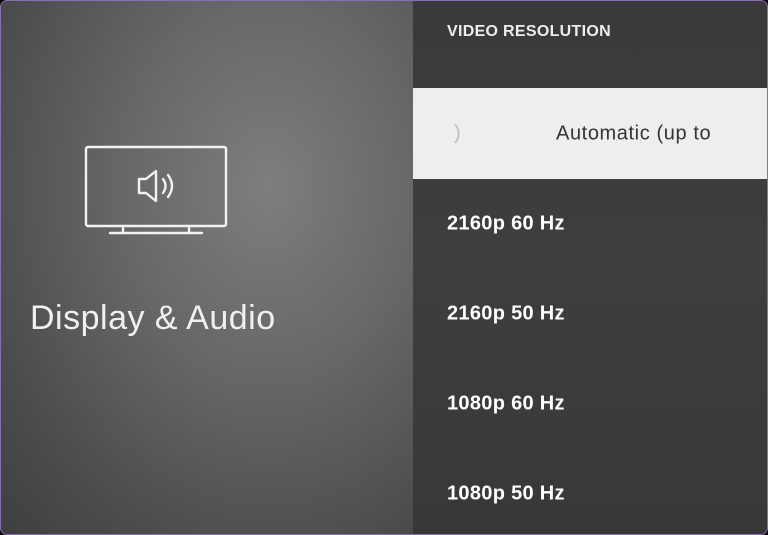 The image size is (768, 535). Describe the element at coordinates (153, 318) in the screenshot. I see `category-title: Display & Audio` at that location.